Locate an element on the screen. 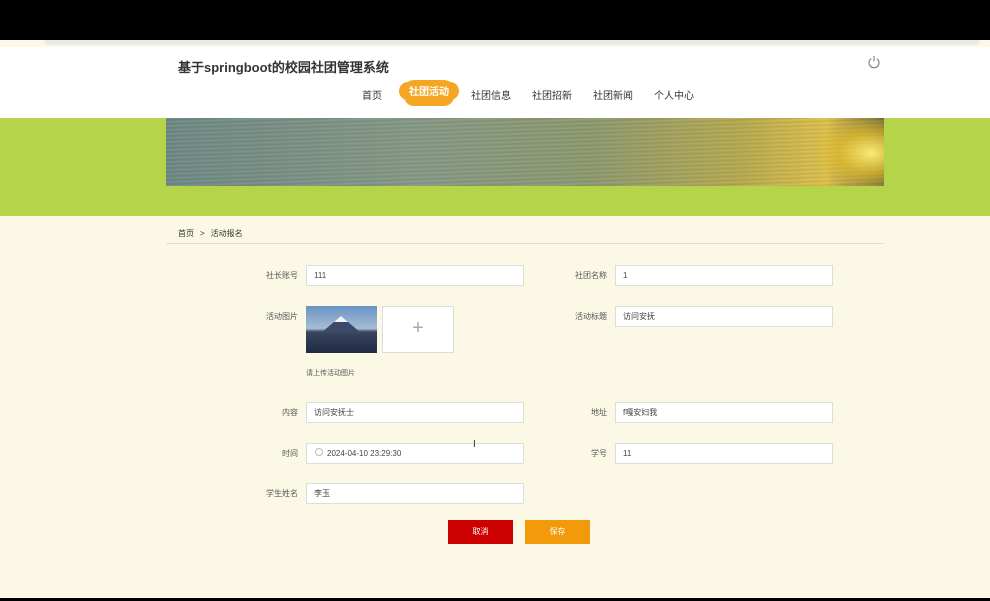  image-upload-button: + is located at coordinates (418, 329).